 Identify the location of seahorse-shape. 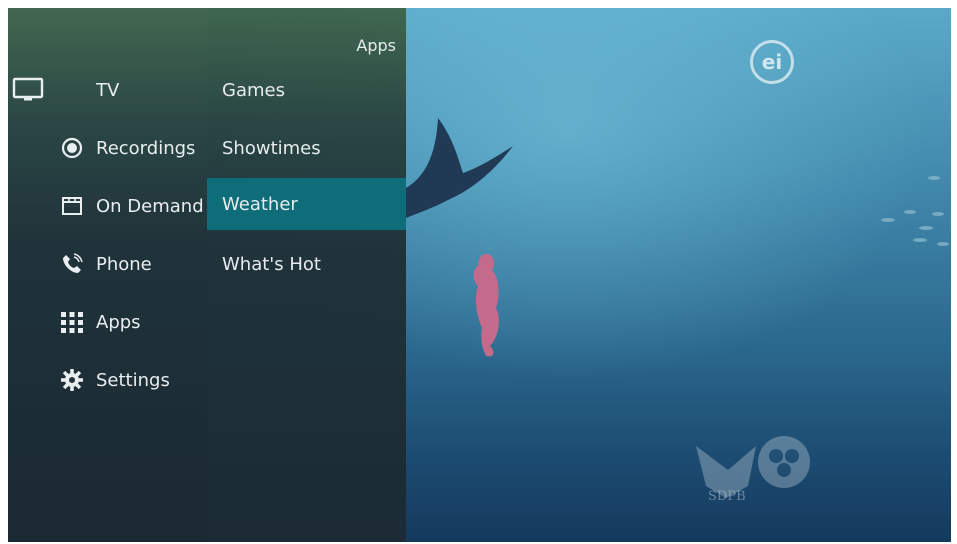
(486, 305).